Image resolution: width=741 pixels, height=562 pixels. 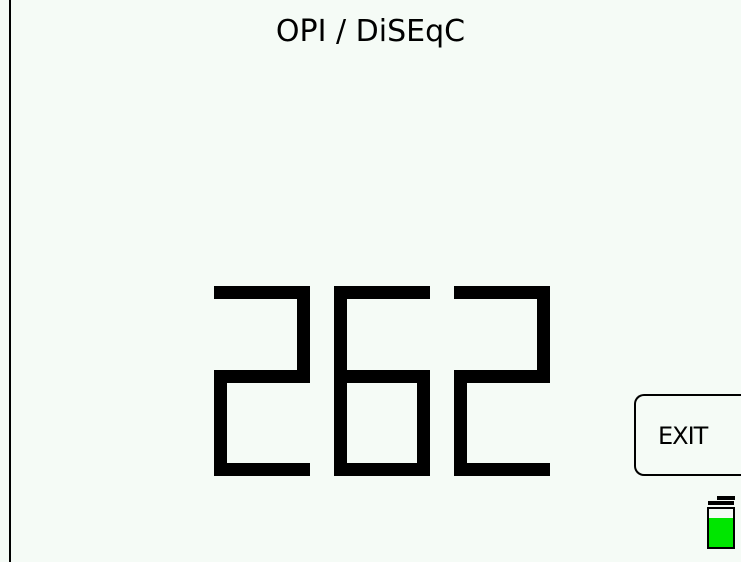 I want to click on screen-left-border, so click(x=10, y=281).